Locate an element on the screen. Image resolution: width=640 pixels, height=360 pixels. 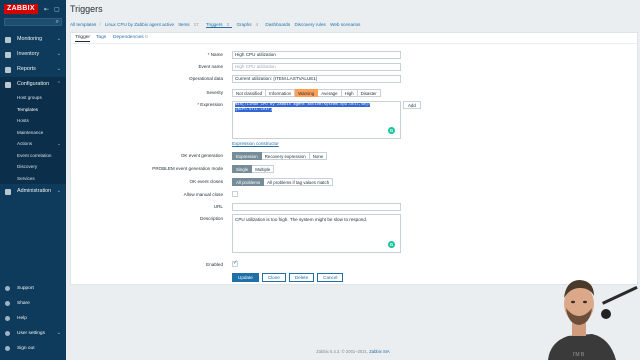
submenu-actions: Actions ⌄ is located at coordinates (33, 144).